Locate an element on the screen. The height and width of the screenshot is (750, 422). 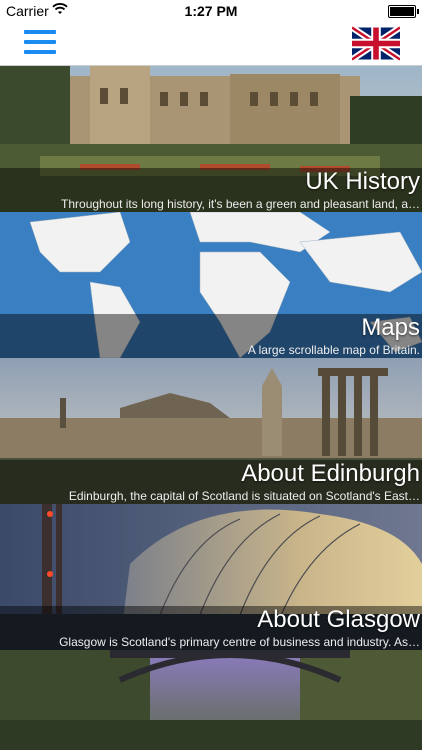
clock-label: 1:27 PM is located at coordinates (211, 11).